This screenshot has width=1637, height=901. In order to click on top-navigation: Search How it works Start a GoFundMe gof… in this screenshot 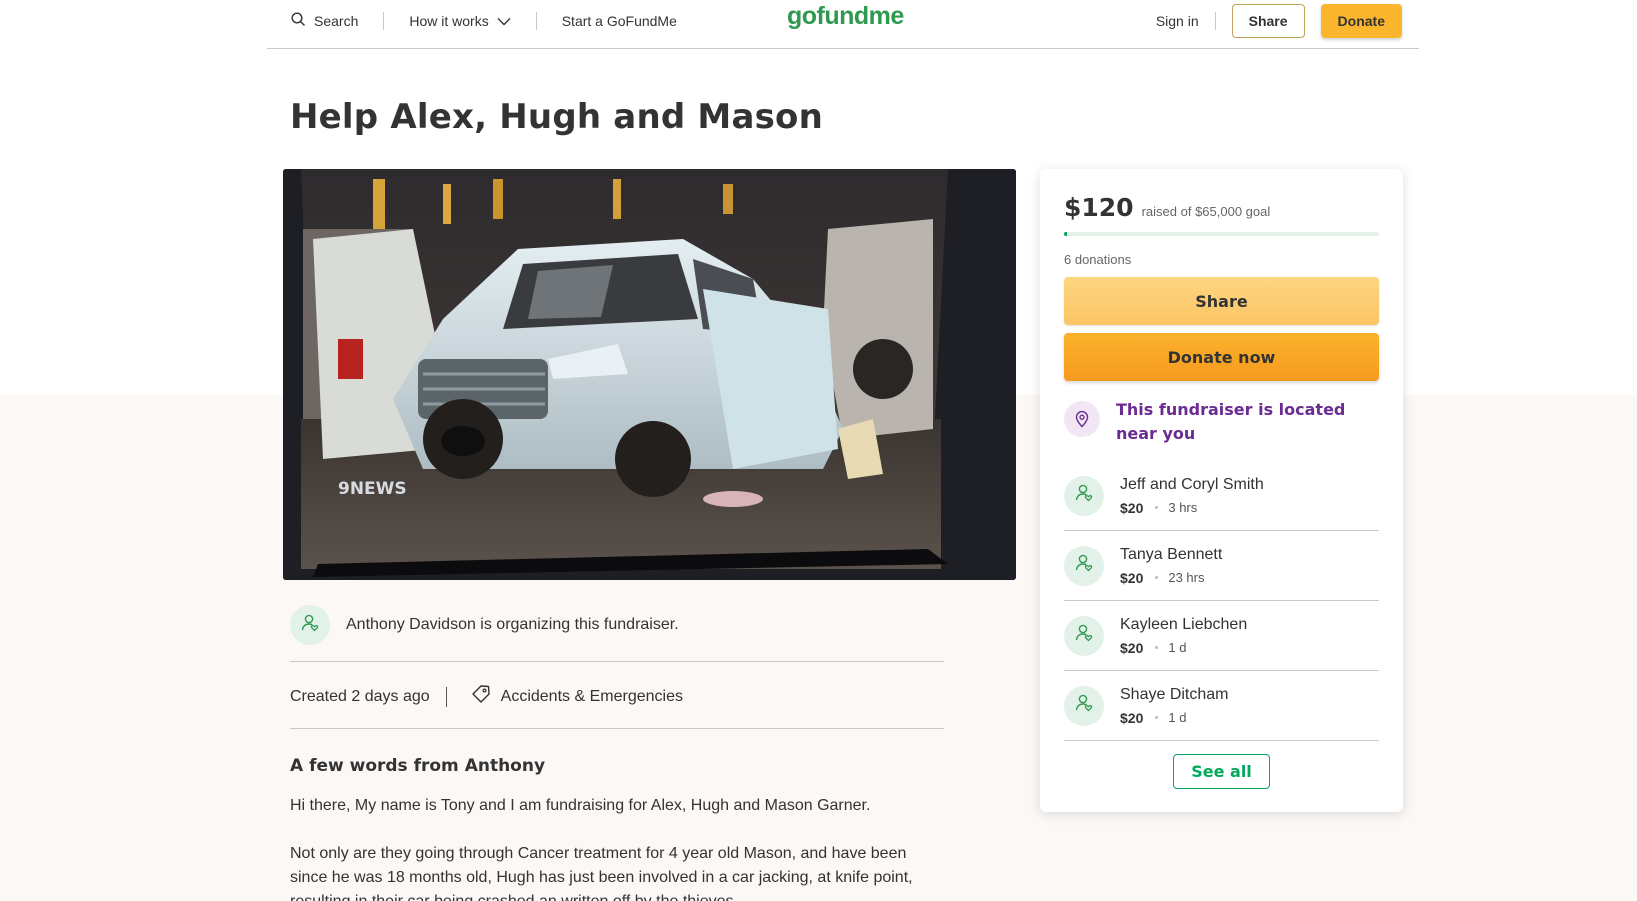, I will do `click(843, 24)`.